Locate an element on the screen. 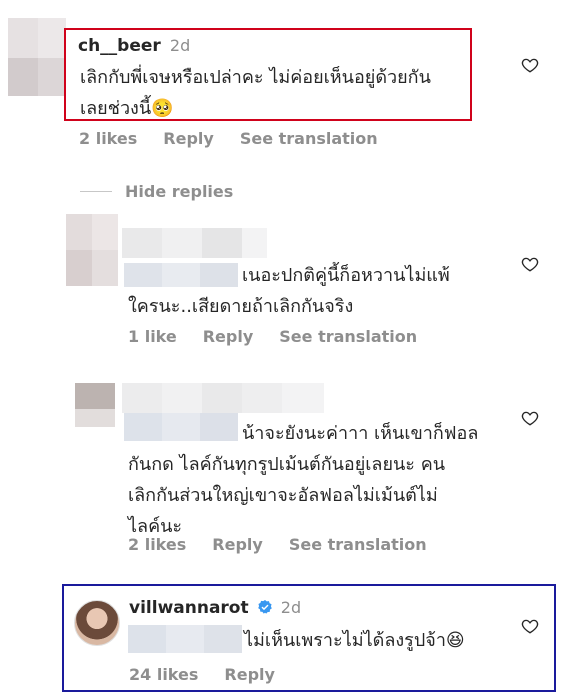 The height and width of the screenshot is (696, 573). likes-count: 1 like is located at coordinates (152, 336).